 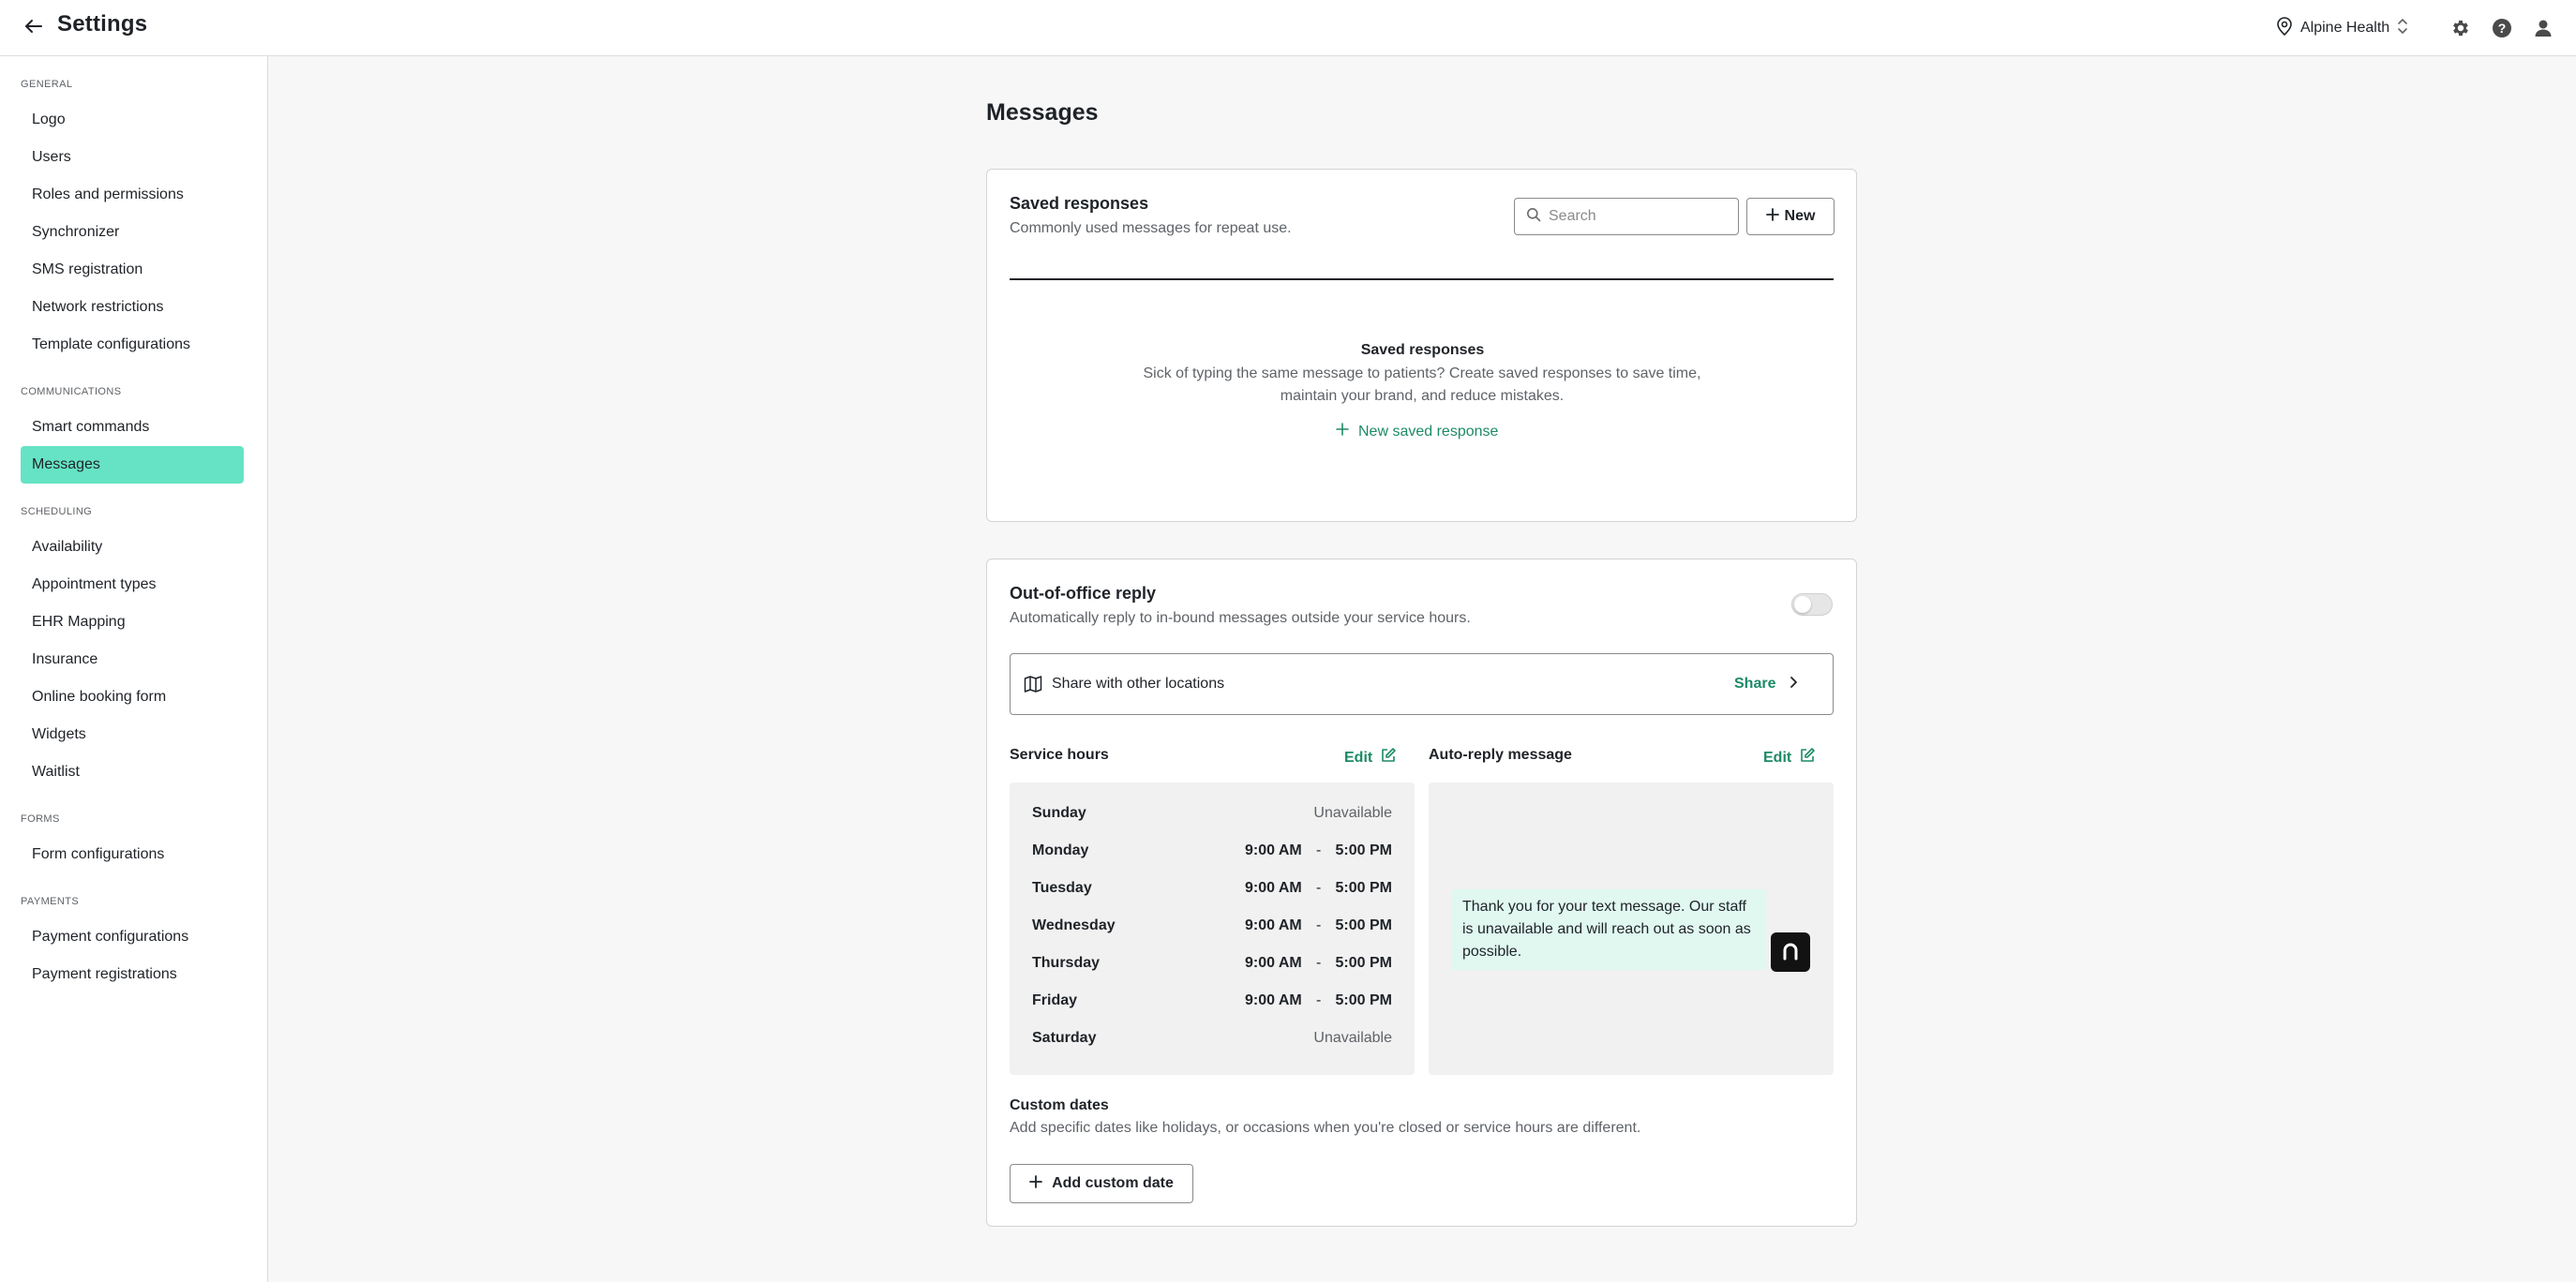 I want to click on share-with-locations-row: Share with other locations Share, so click(x=1422, y=684).